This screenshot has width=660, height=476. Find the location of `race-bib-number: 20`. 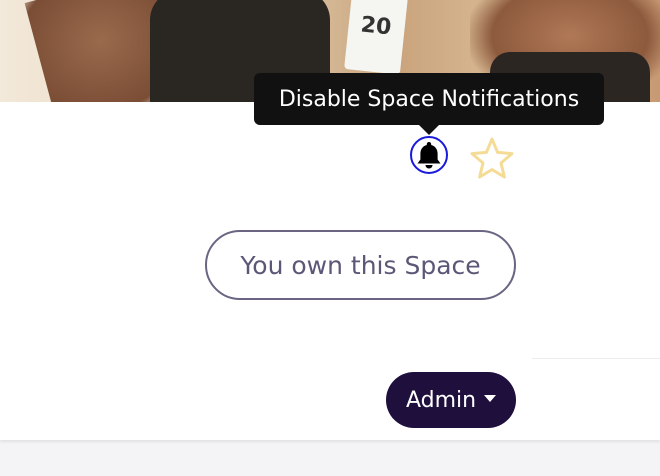

race-bib-number: 20 is located at coordinates (376, 26).